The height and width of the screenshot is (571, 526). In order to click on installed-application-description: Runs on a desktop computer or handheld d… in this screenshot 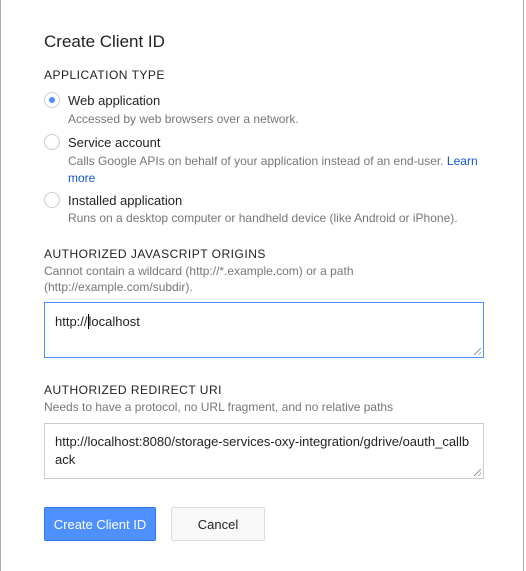, I will do `click(263, 218)`.